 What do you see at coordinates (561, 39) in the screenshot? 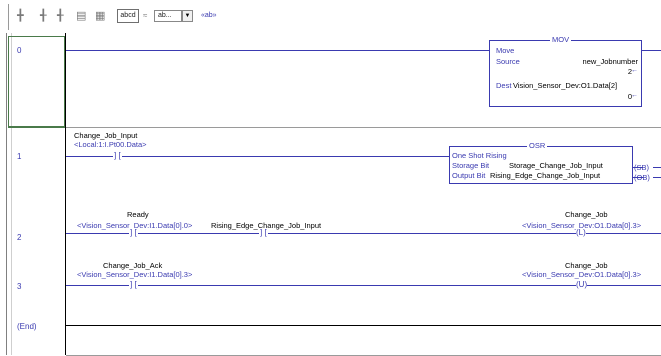
I see `instruction-name: MOV` at bounding box center [561, 39].